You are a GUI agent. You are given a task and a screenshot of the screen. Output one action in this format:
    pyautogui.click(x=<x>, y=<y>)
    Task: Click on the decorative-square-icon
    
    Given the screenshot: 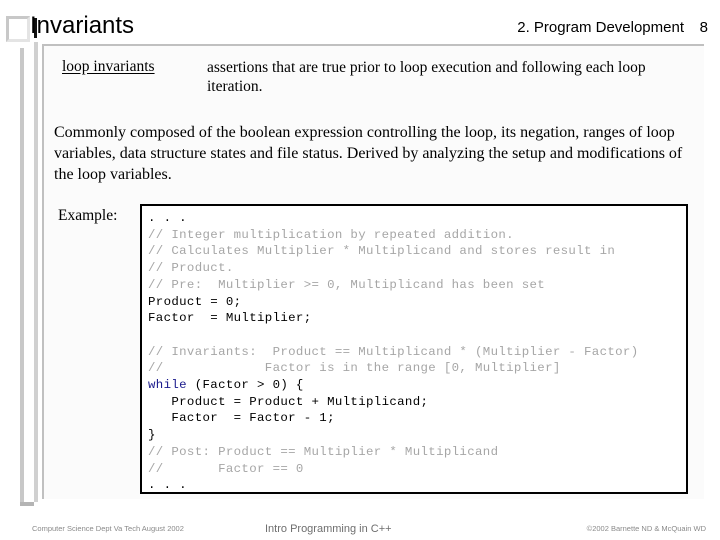 What is the action you would take?
    pyautogui.click(x=18, y=29)
    